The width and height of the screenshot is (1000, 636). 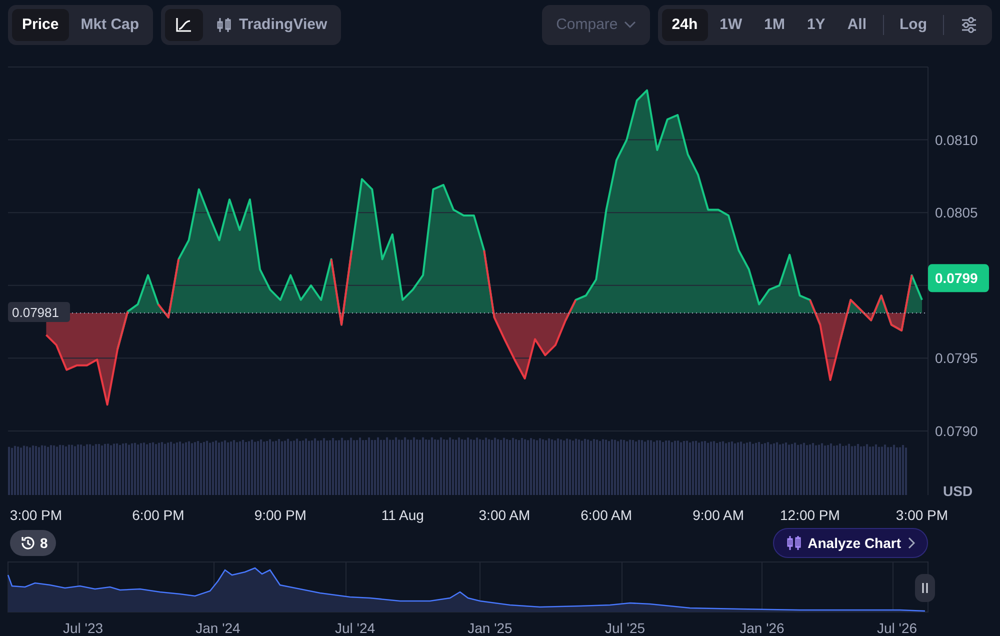 I want to click on currency-label: USD, so click(x=958, y=491).